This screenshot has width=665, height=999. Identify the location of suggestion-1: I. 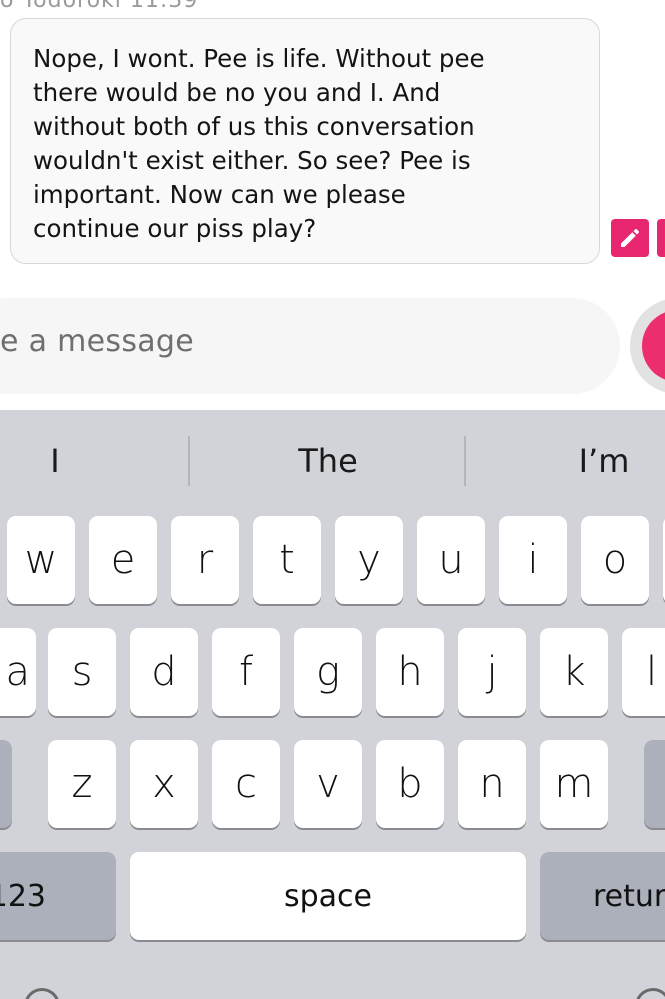
(55, 461).